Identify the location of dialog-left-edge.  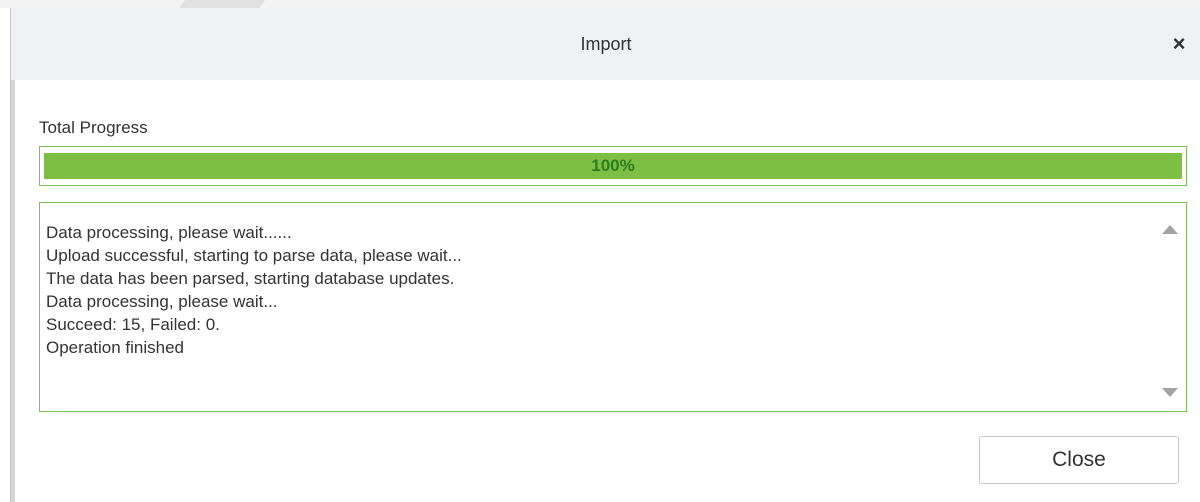
(13, 255).